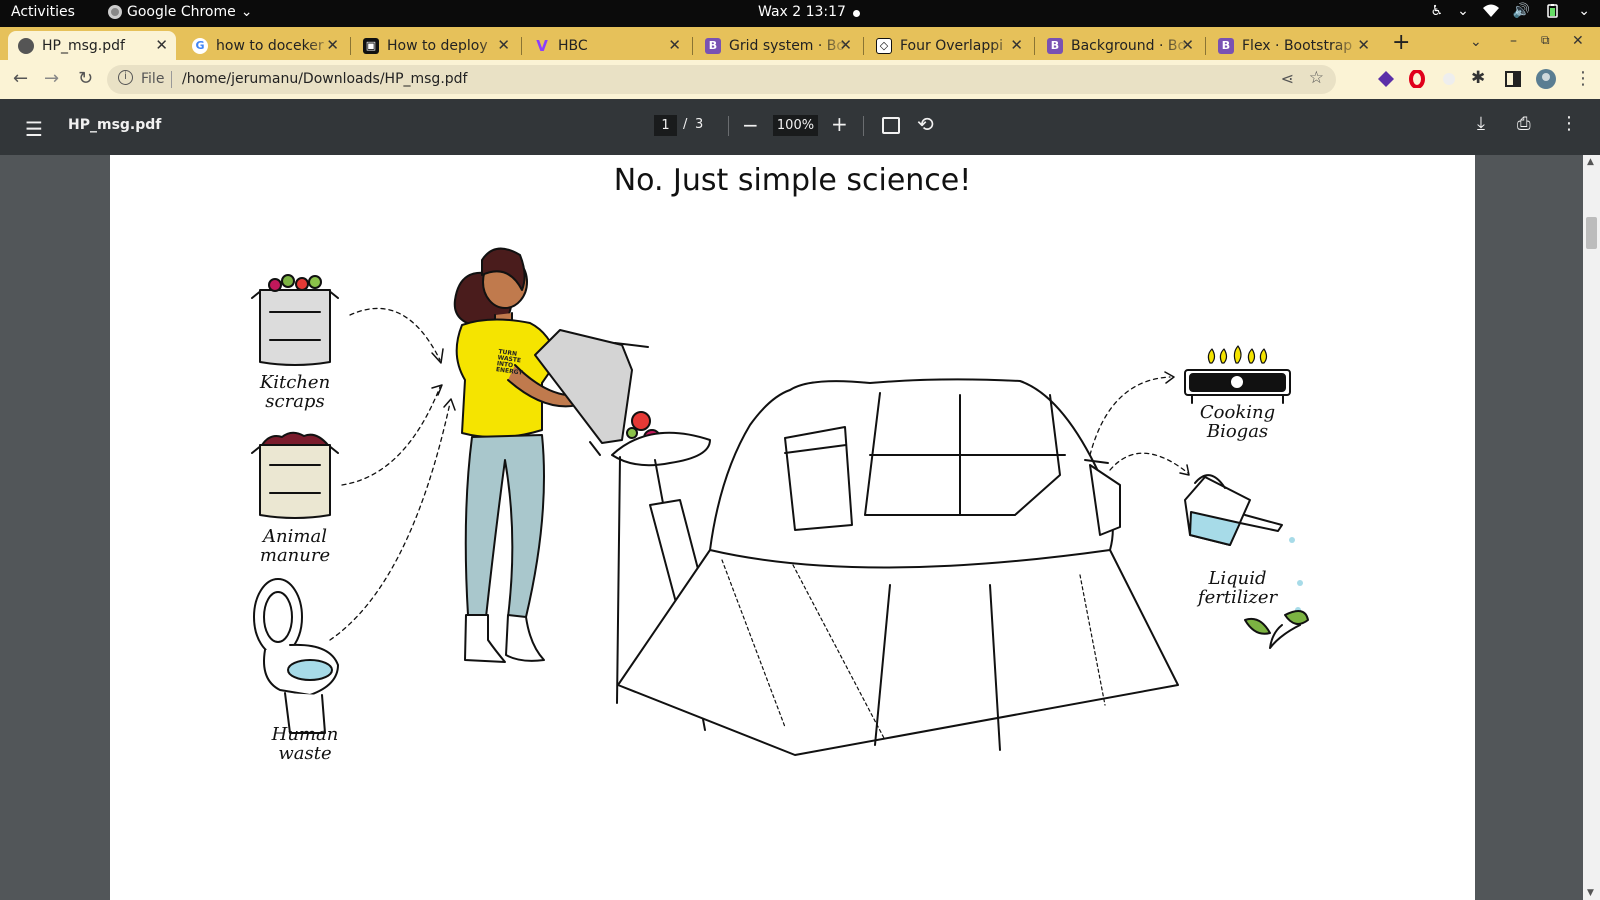  I want to click on new-tab-button: +, so click(1401, 42).